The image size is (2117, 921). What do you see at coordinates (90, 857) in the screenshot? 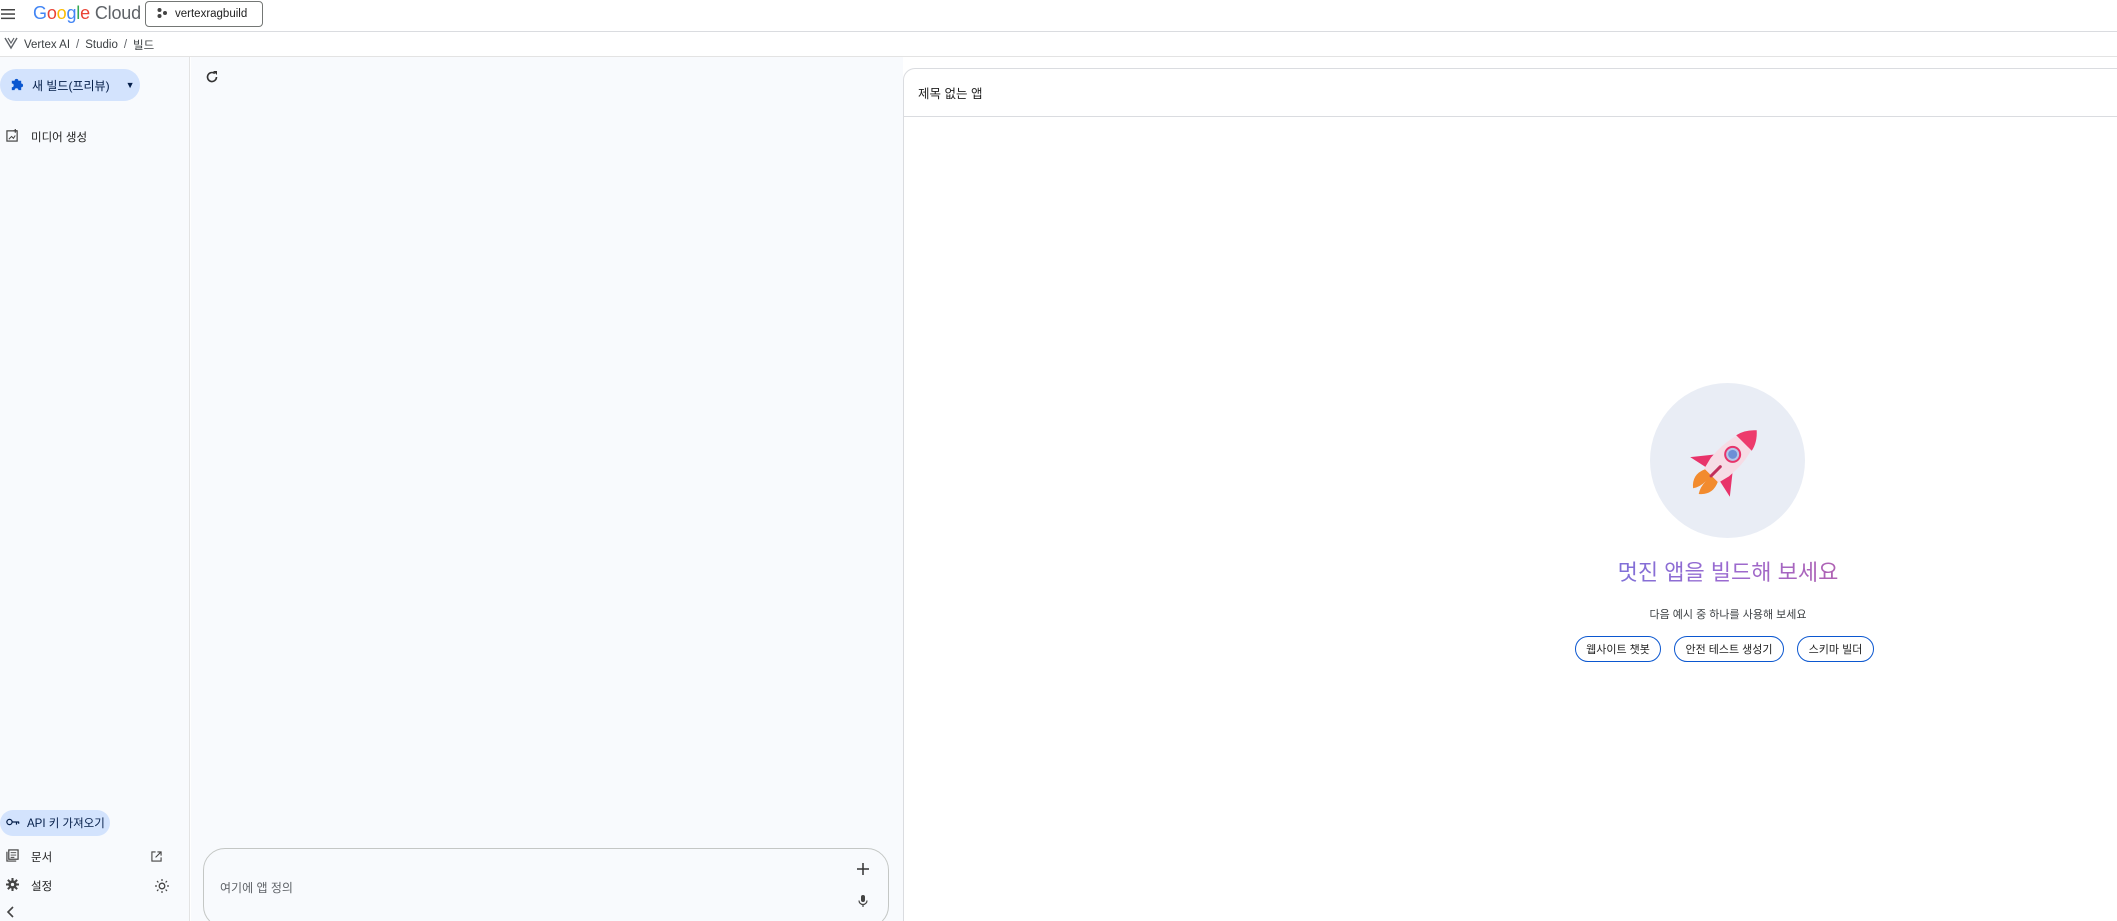
I see `sidebar-item-docs: 문서` at bounding box center [90, 857].